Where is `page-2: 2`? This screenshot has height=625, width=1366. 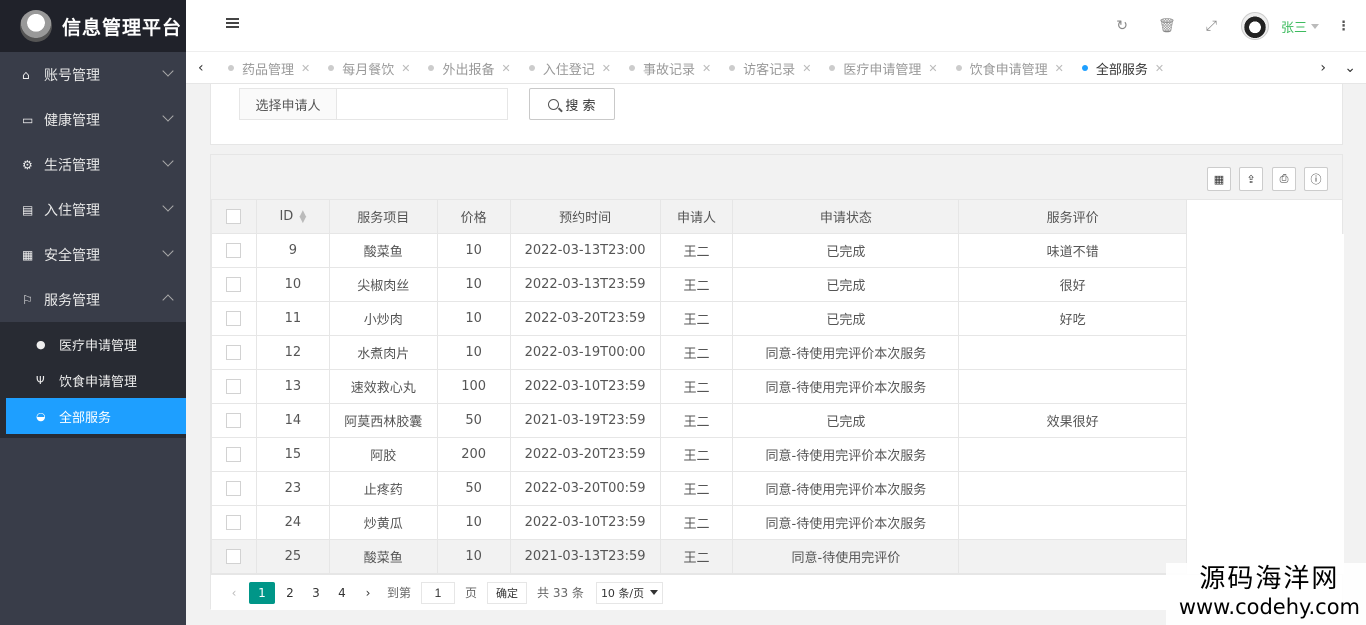 page-2: 2 is located at coordinates (290, 593).